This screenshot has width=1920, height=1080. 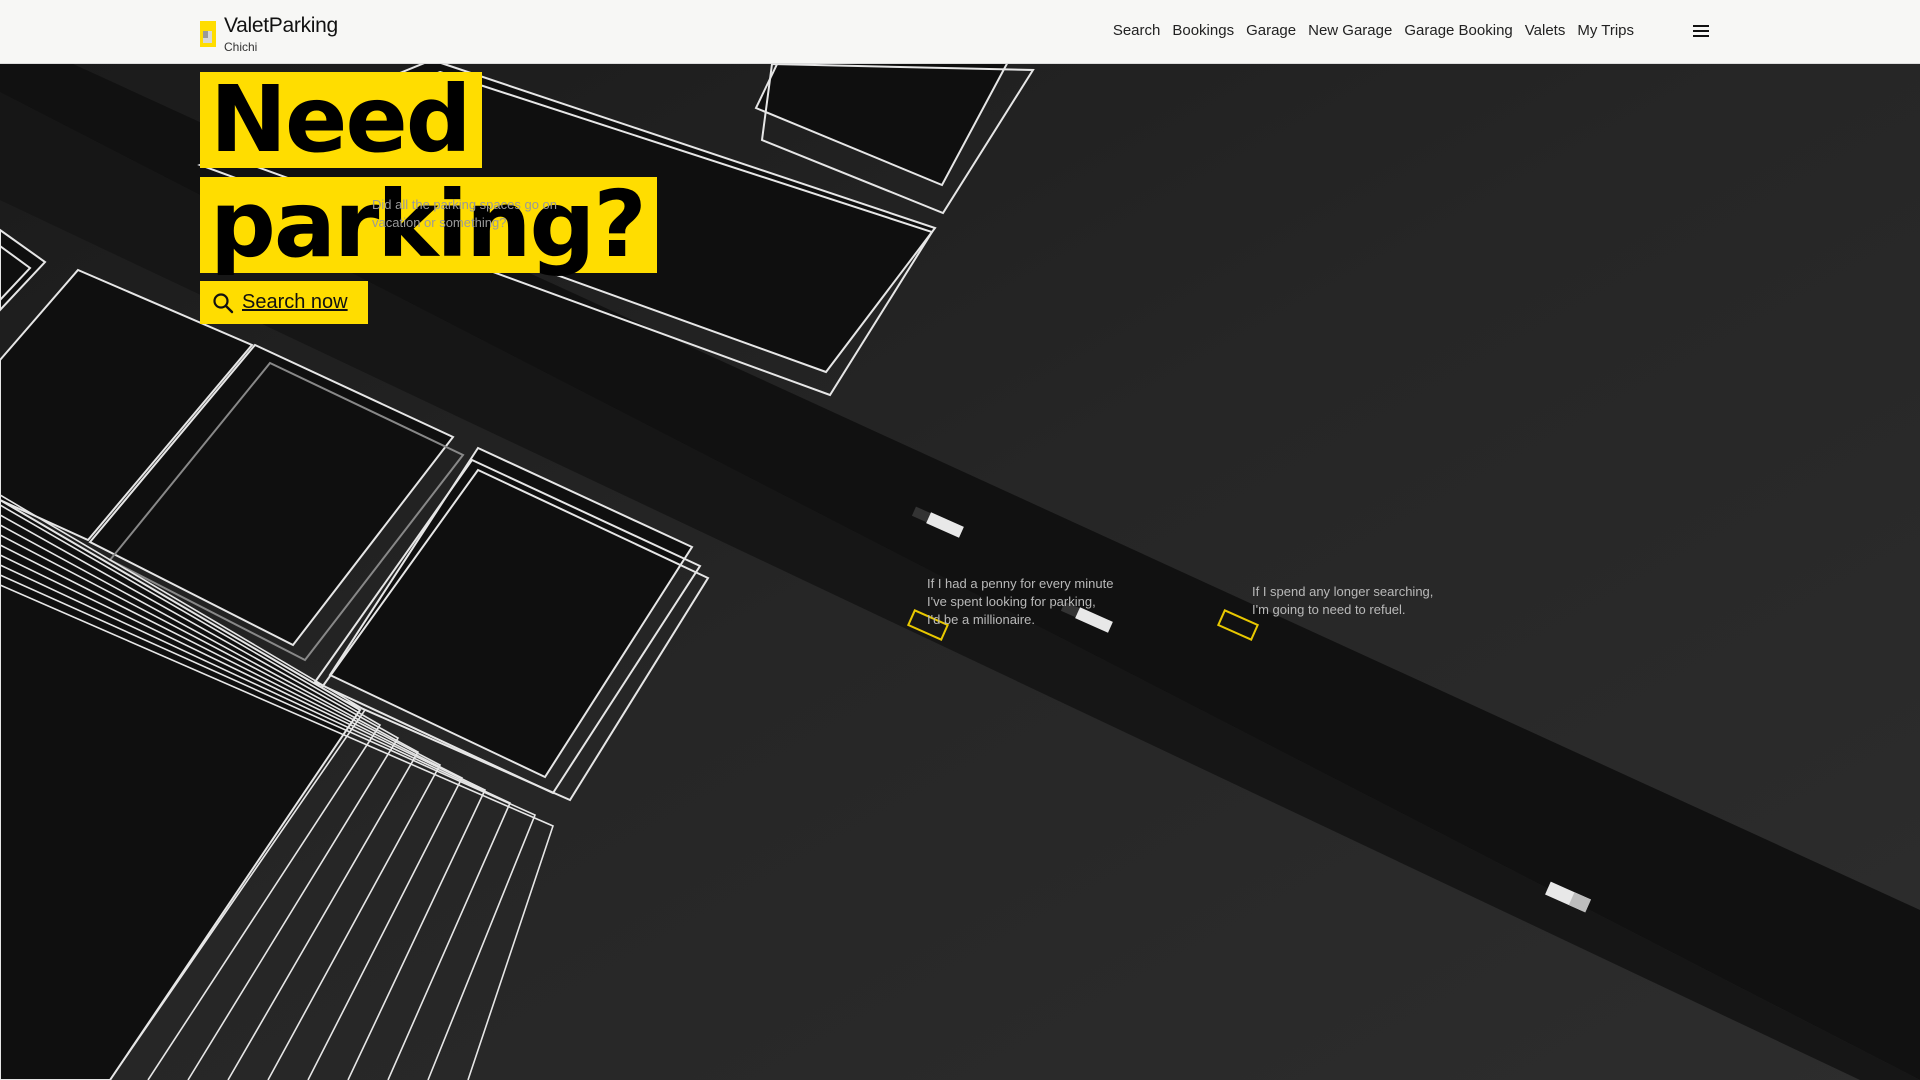 What do you see at coordinates (1137, 30) in the screenshot?
I see `nav-search: Search` at bounding box center [1137, 30].